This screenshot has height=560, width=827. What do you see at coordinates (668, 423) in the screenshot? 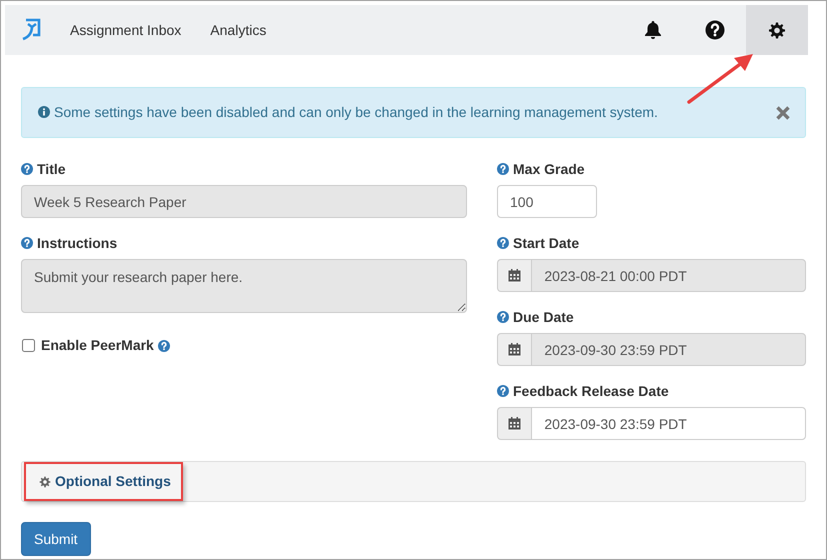
I see `date-field: 2023-09-30 23:59 PDT` at bounding box center [668, 423].